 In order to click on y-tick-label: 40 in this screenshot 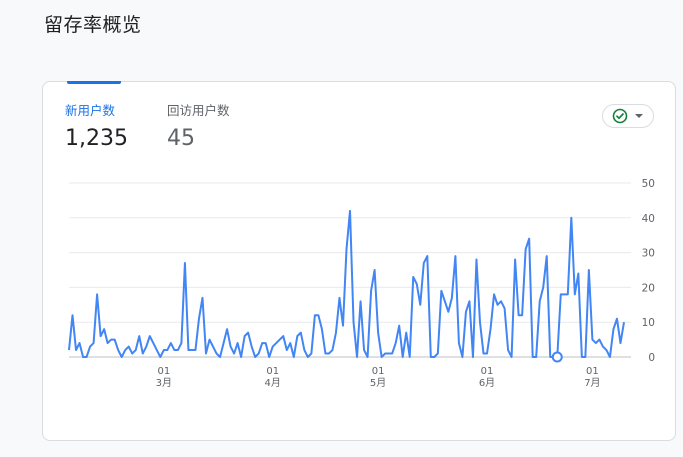, I will do `click(648, 219)`.